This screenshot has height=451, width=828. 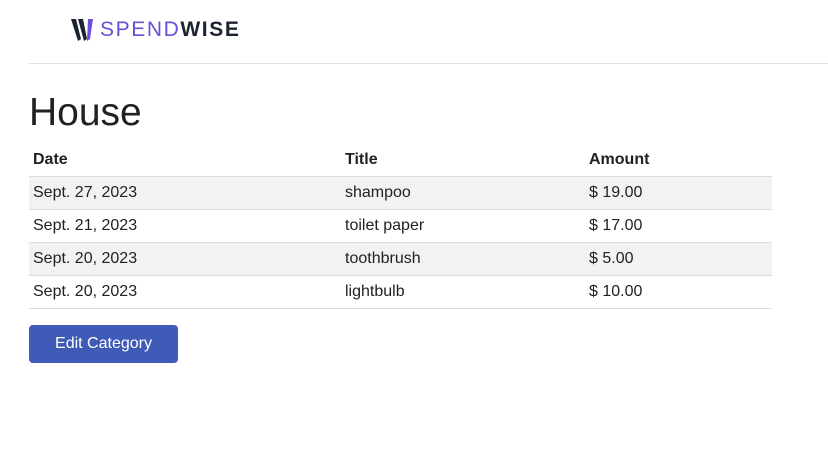 What do you see at coordinates (185, 160) in the screenshot?
I see `column-header-date: Date` at bounding box center [185, 160].